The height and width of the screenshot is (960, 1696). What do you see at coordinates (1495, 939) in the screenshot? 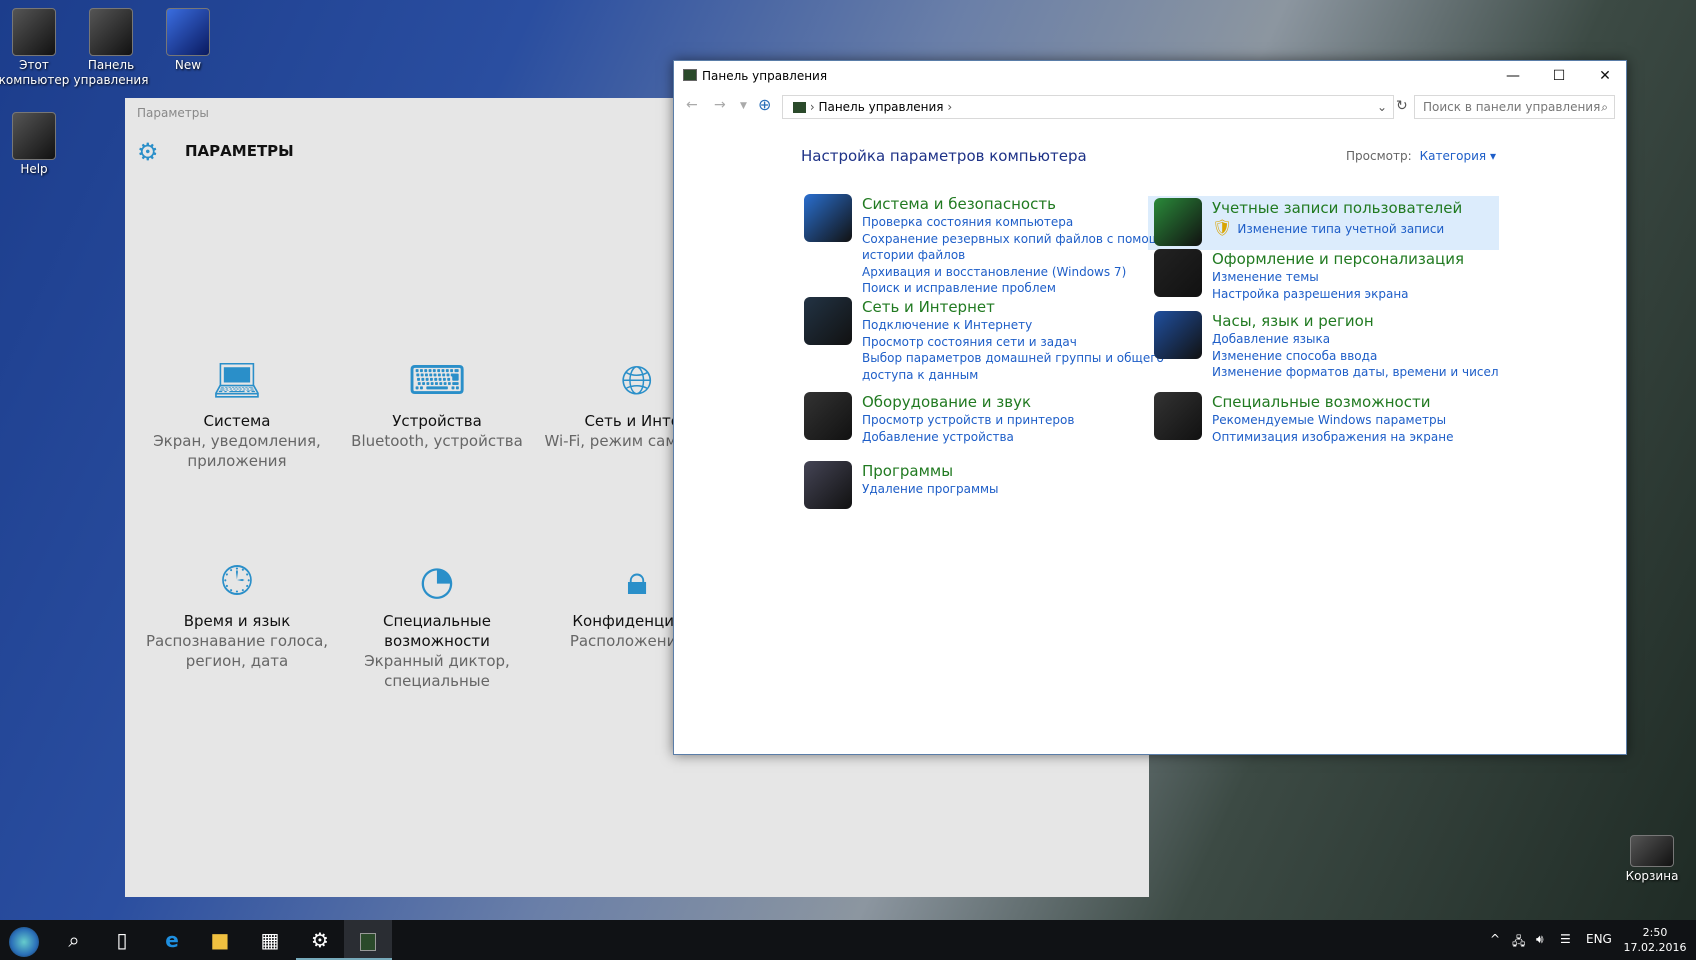
I see `show-hidden-icons-button: ^` at bounding box center [1495, 939].